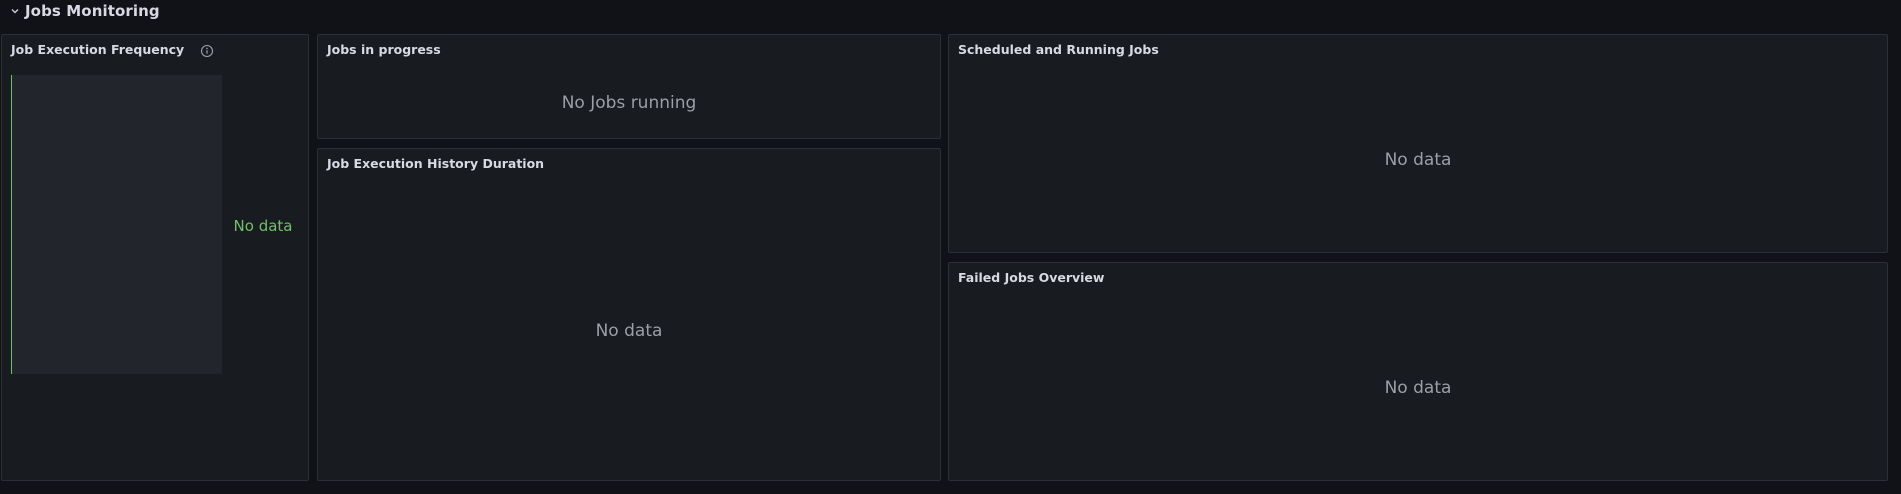 This screenshot has height=494, width=1901. I want to click on panel-job-execution-frequency: Job Execution Frequency No data, so click(155, 257).